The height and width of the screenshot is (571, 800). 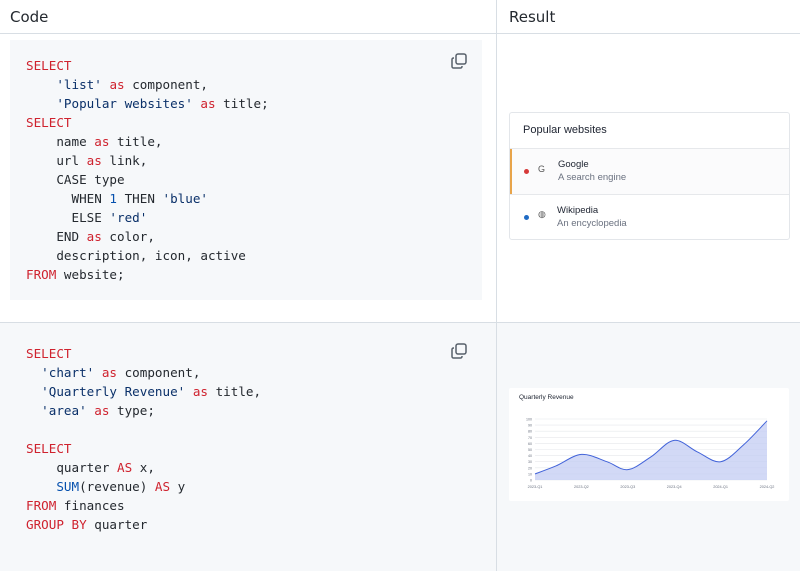 What do you see at coordinates (542, 169) in the screenshot?
I see `google-icon: G` at bounding box center [542, 169].